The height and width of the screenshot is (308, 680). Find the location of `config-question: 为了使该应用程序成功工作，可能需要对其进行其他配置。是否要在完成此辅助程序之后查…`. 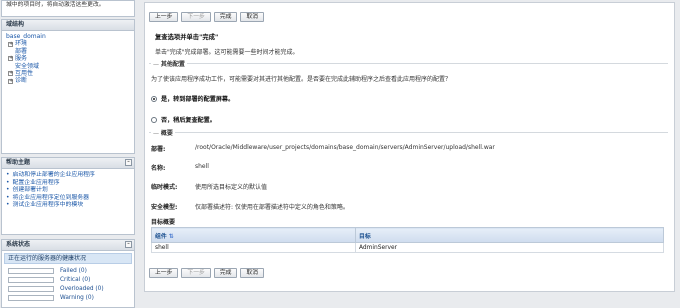

config-question: 为了使该应用程序成功工作，可能需要对其进行其他配置。是否要在完成此辅助程序之后查… is located at coordinates (301, 79).